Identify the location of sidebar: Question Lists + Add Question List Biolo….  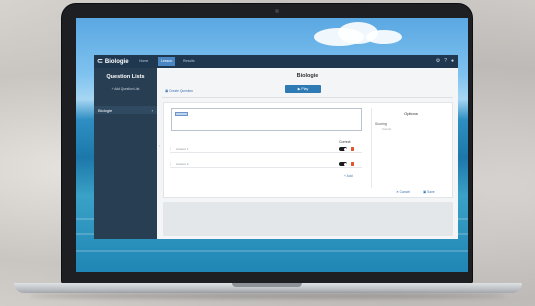
(125, 153).